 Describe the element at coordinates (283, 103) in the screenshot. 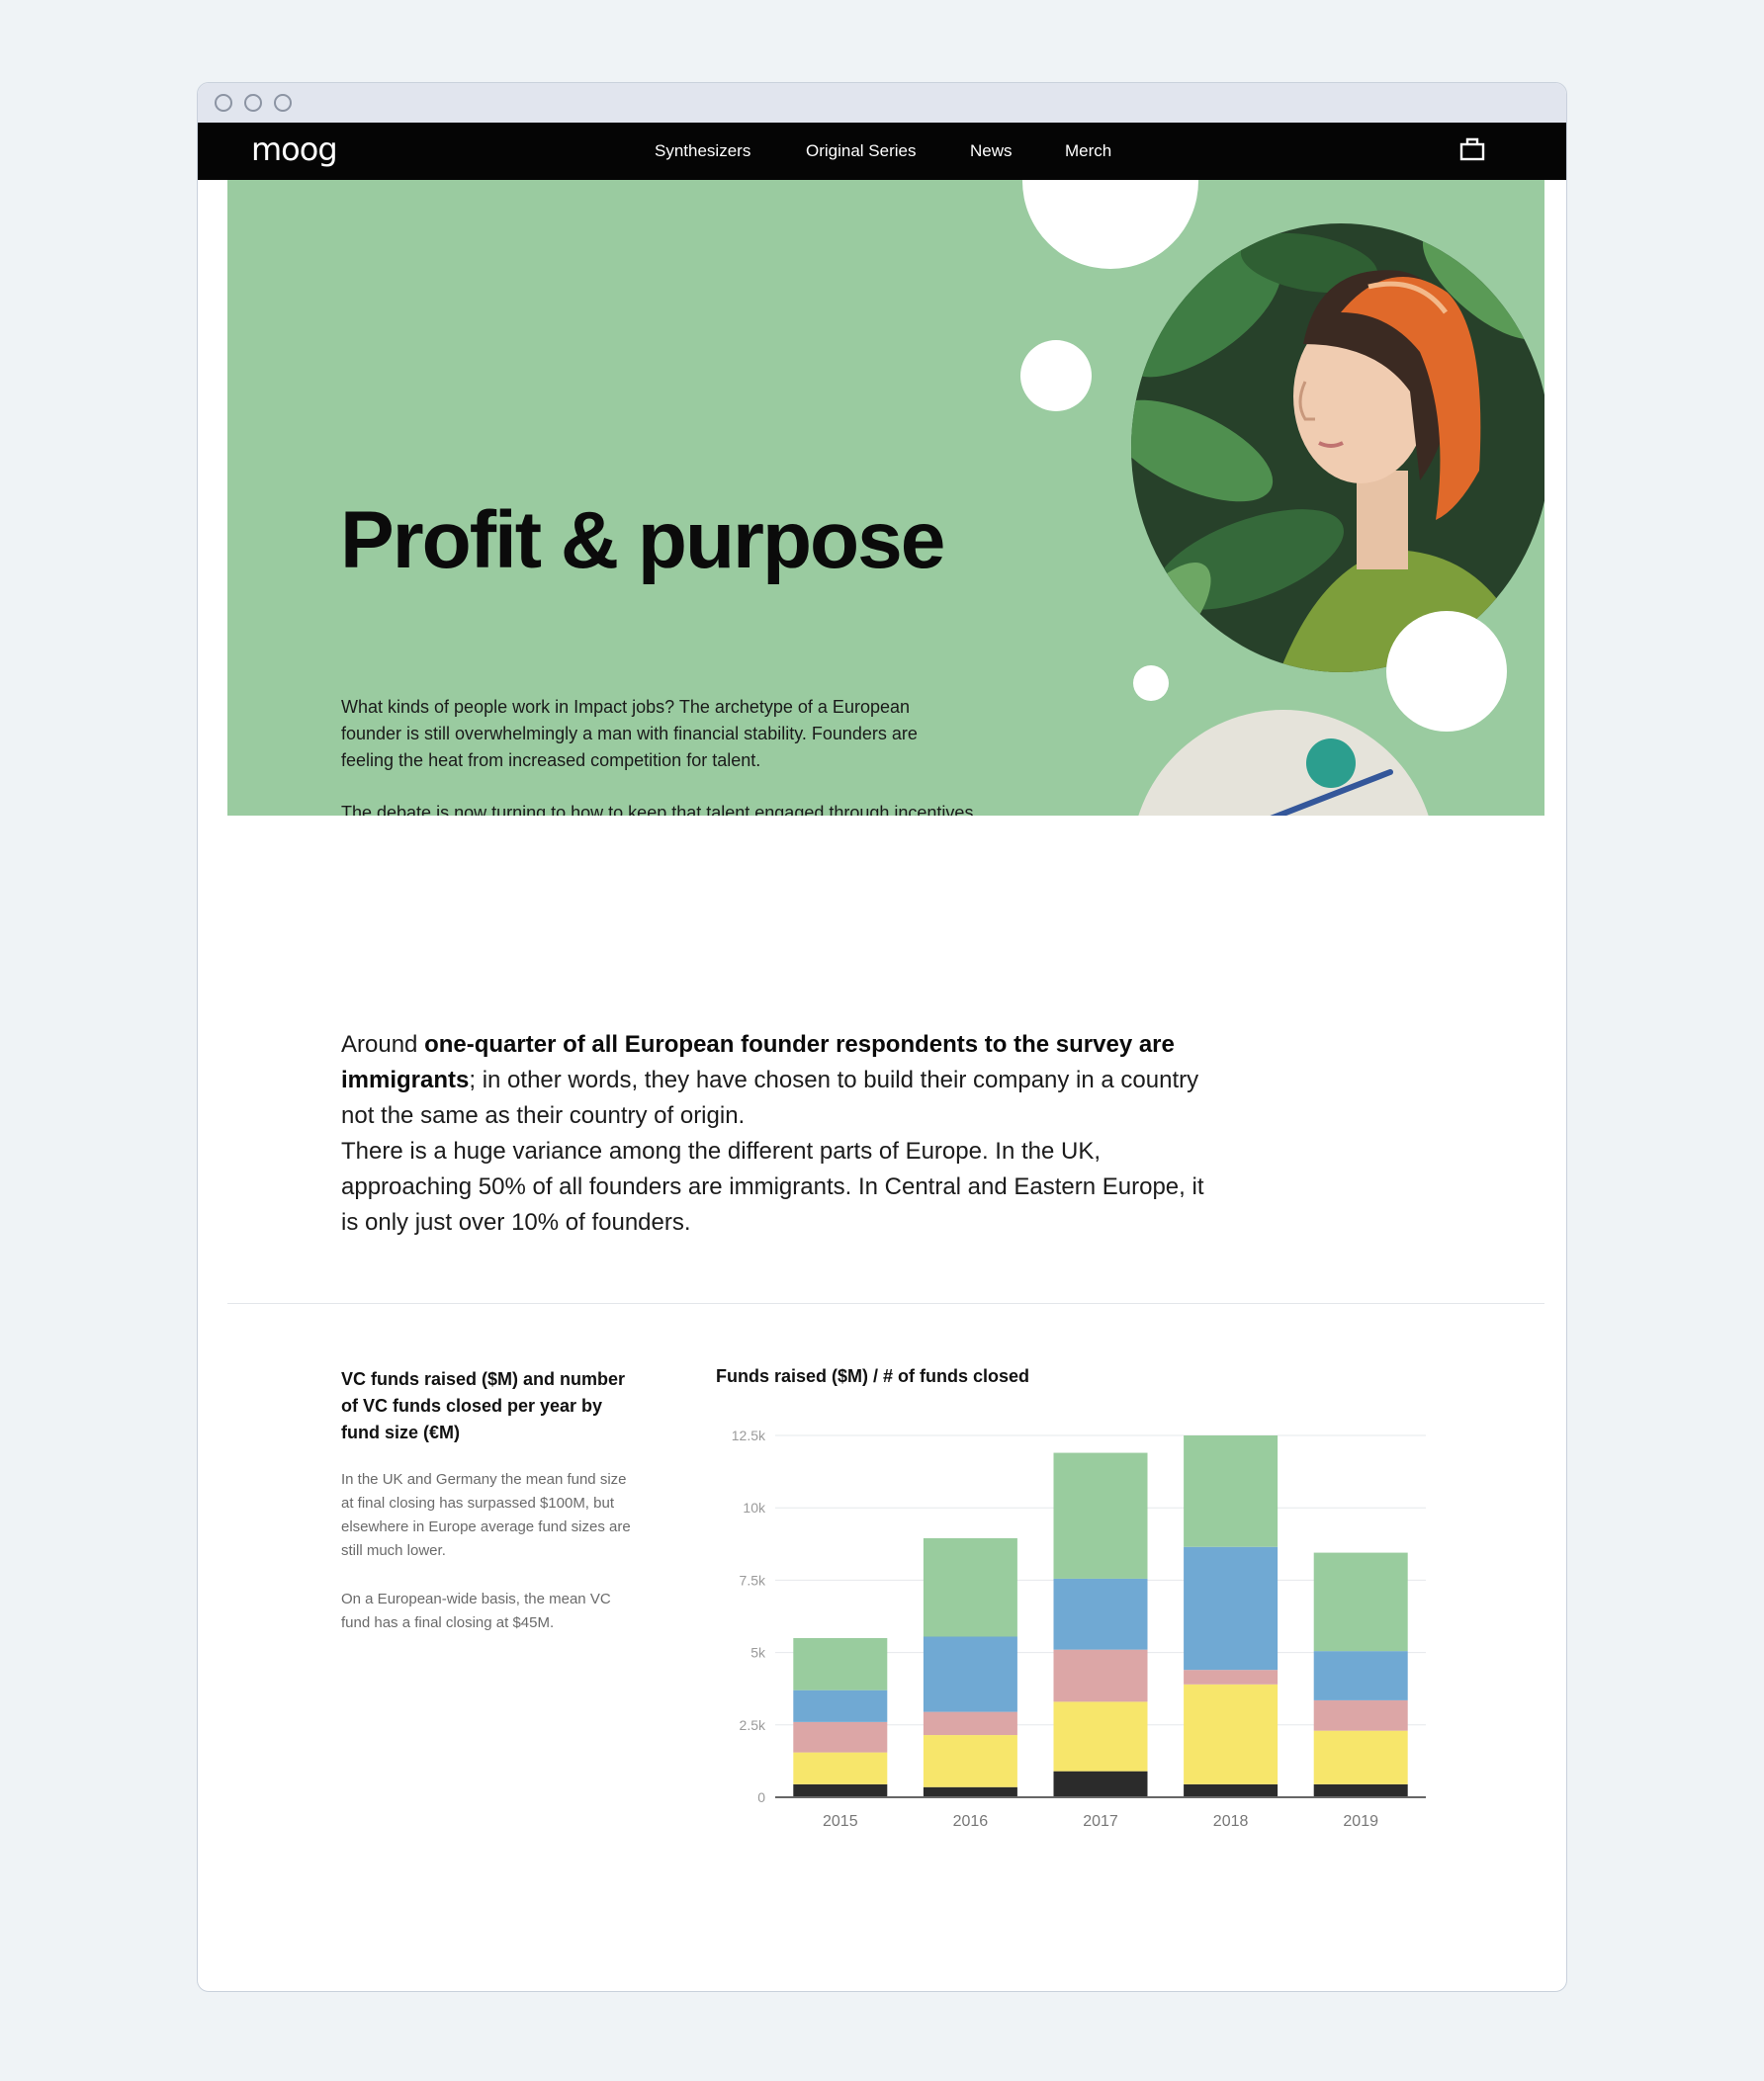

I see `window-maximize-button` at that location.